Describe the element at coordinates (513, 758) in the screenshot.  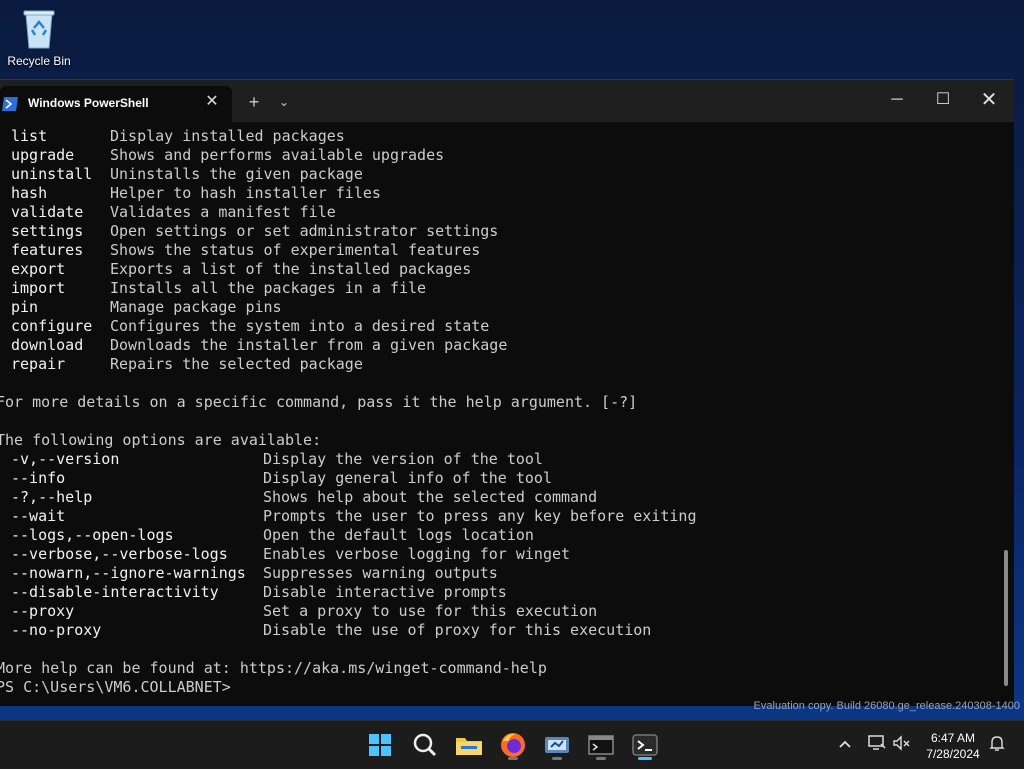
I see `firefox-running-indicator` at that location.